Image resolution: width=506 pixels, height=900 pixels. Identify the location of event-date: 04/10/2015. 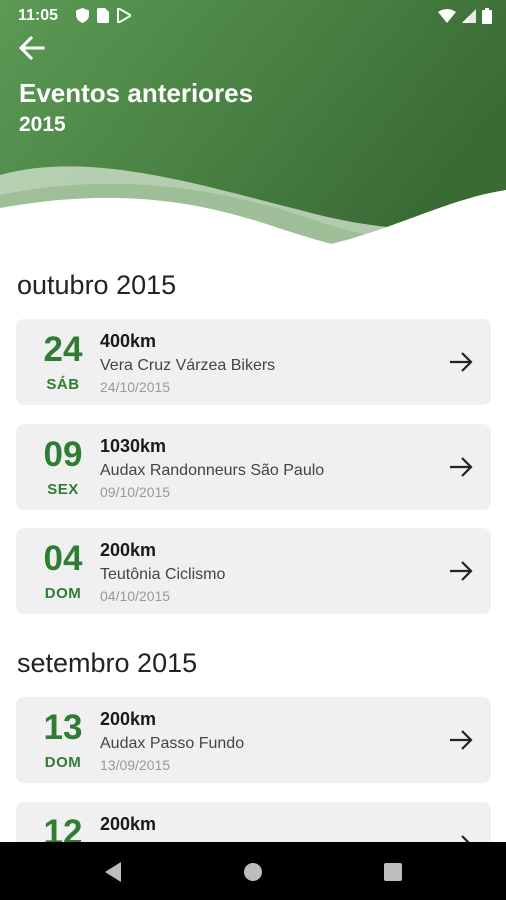
(135, 596).